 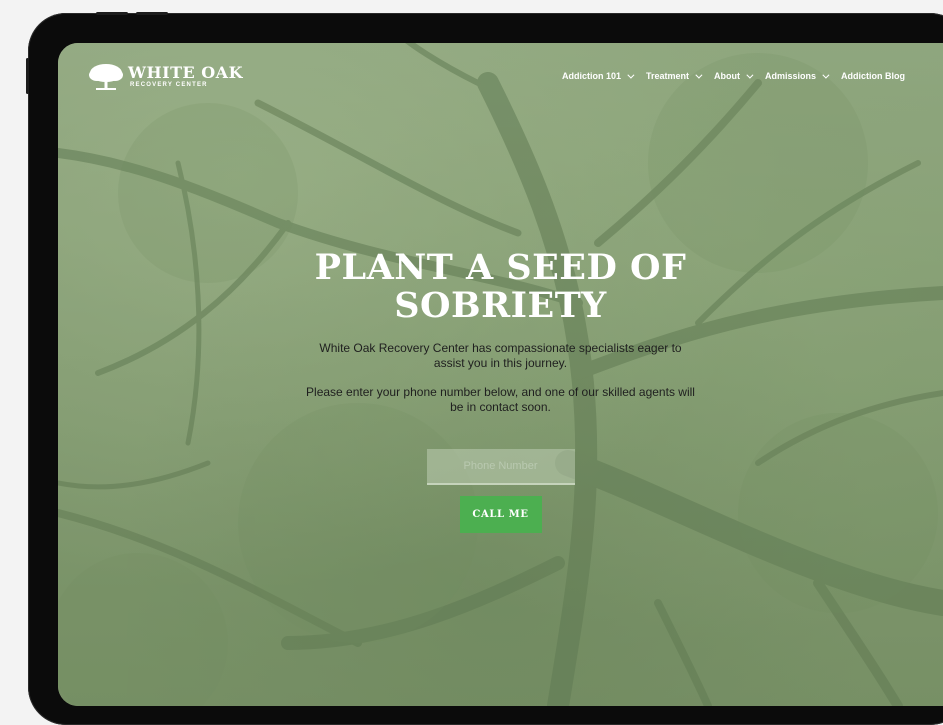 I want to click on nav-item-label: About, so click(x=726, y=76).